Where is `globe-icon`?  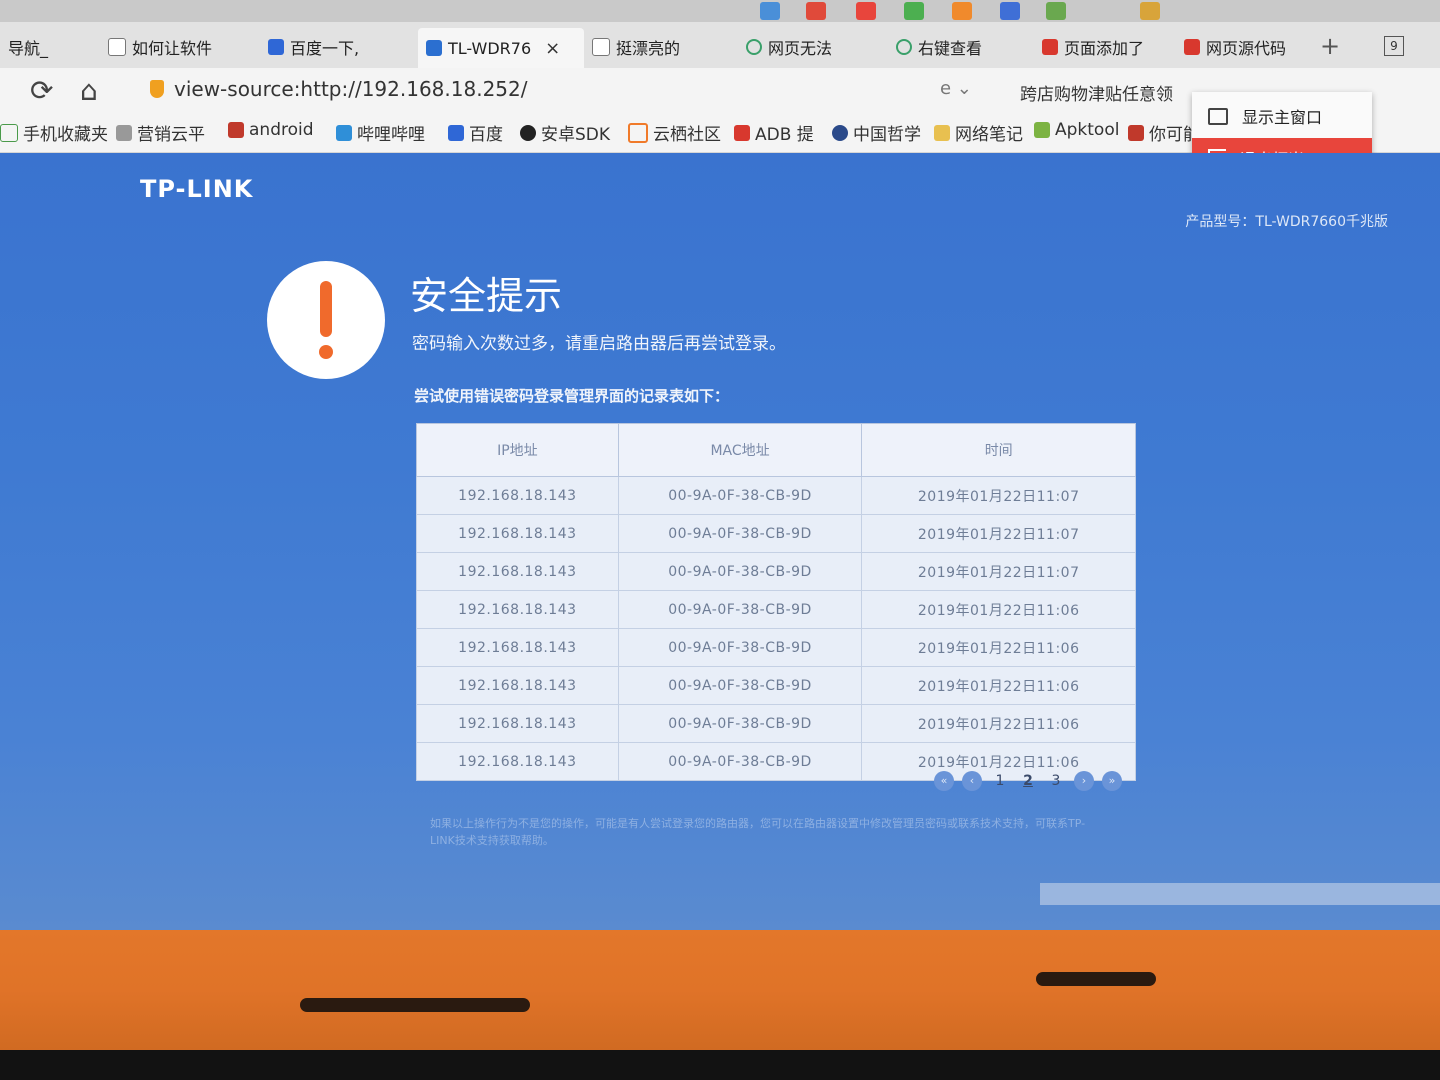 globe-icon is located at coordinates (840, 132).